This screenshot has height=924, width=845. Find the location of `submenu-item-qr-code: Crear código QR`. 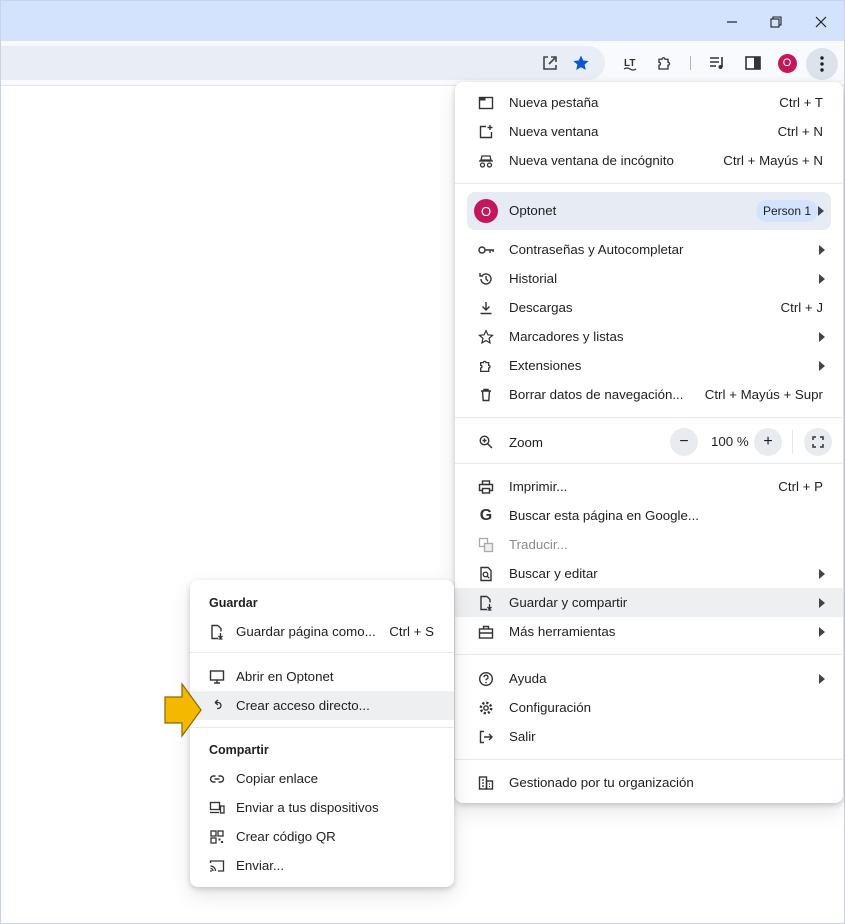

submenu-item-qr-code: Crear código QR is located at coordinates (322, 836).